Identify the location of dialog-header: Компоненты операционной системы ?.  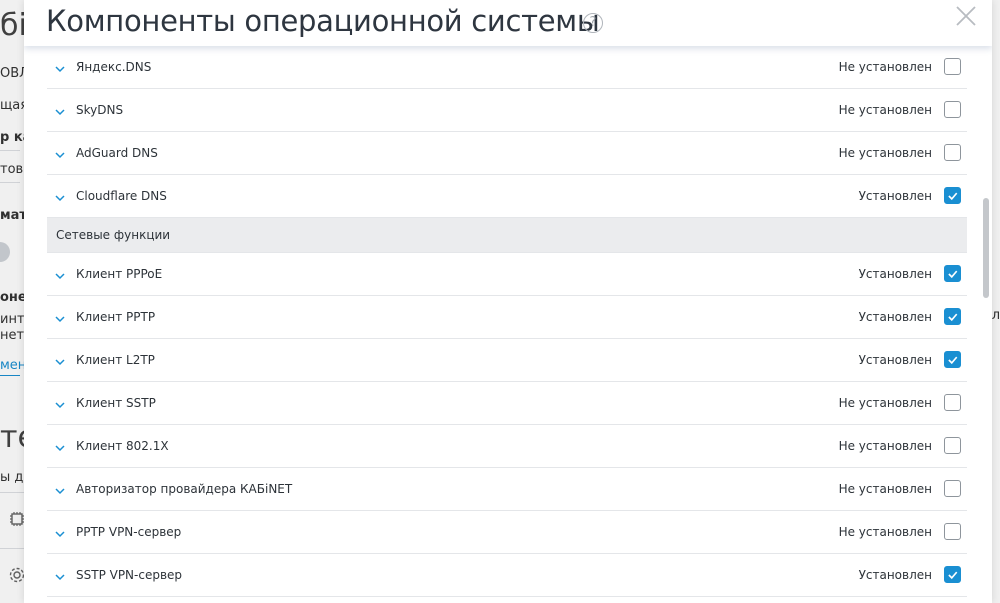
(508, 23).